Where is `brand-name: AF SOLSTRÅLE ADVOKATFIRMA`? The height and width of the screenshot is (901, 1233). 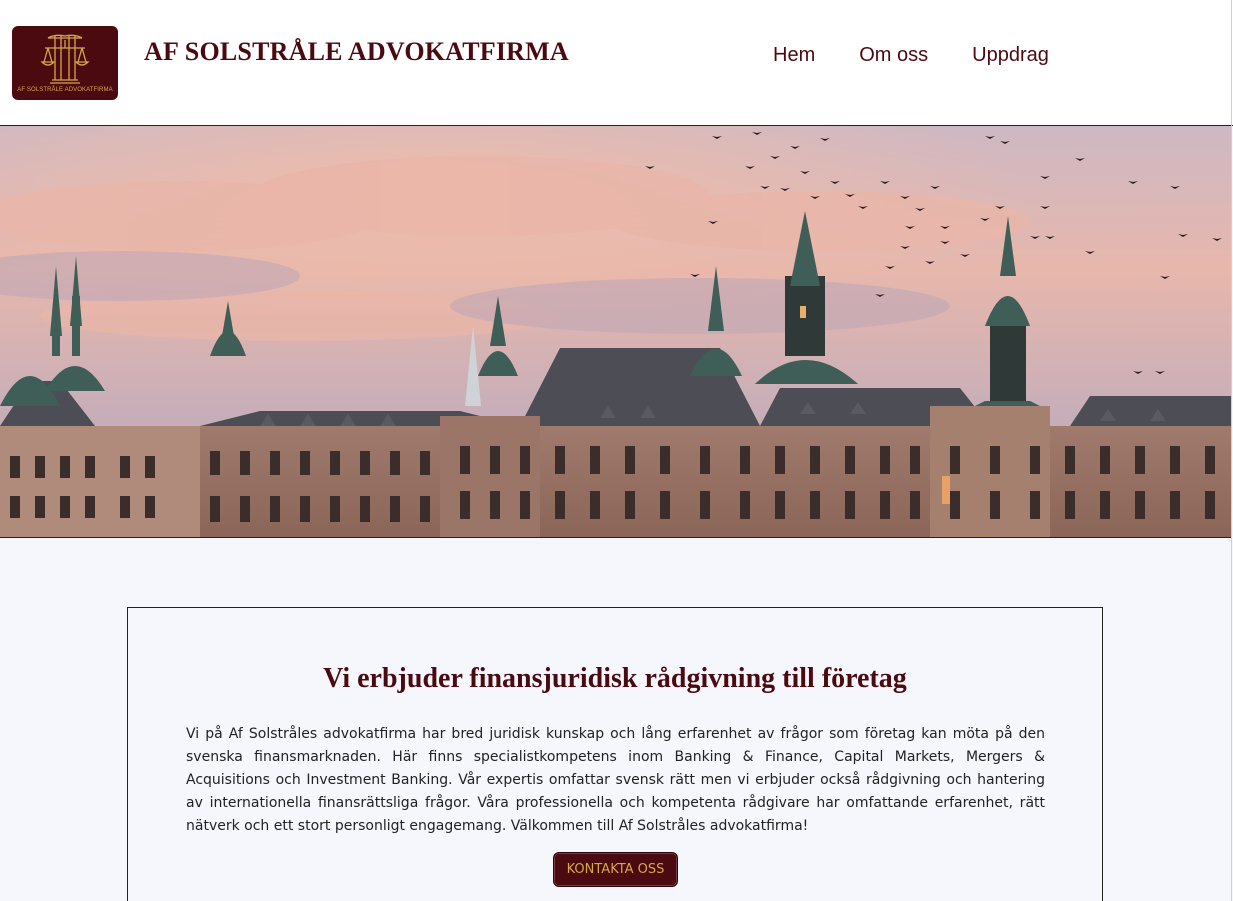 brand-name: AF SOLSTRÅLE ADVOKATFIRMA is located at coordinates (356, 52).